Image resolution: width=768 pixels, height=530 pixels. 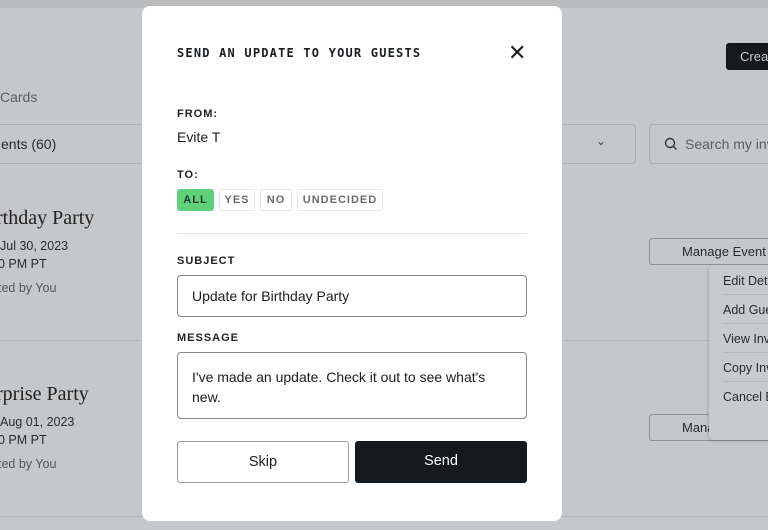 I want to click on from-label: FROM:, so click(x=198, y=114).